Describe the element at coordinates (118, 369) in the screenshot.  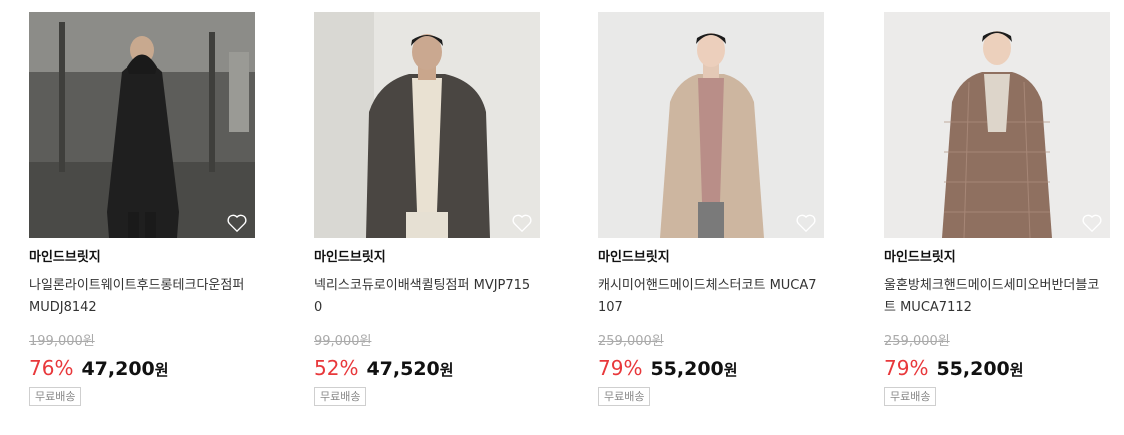
I see `sale-price: 47,200` at that location.